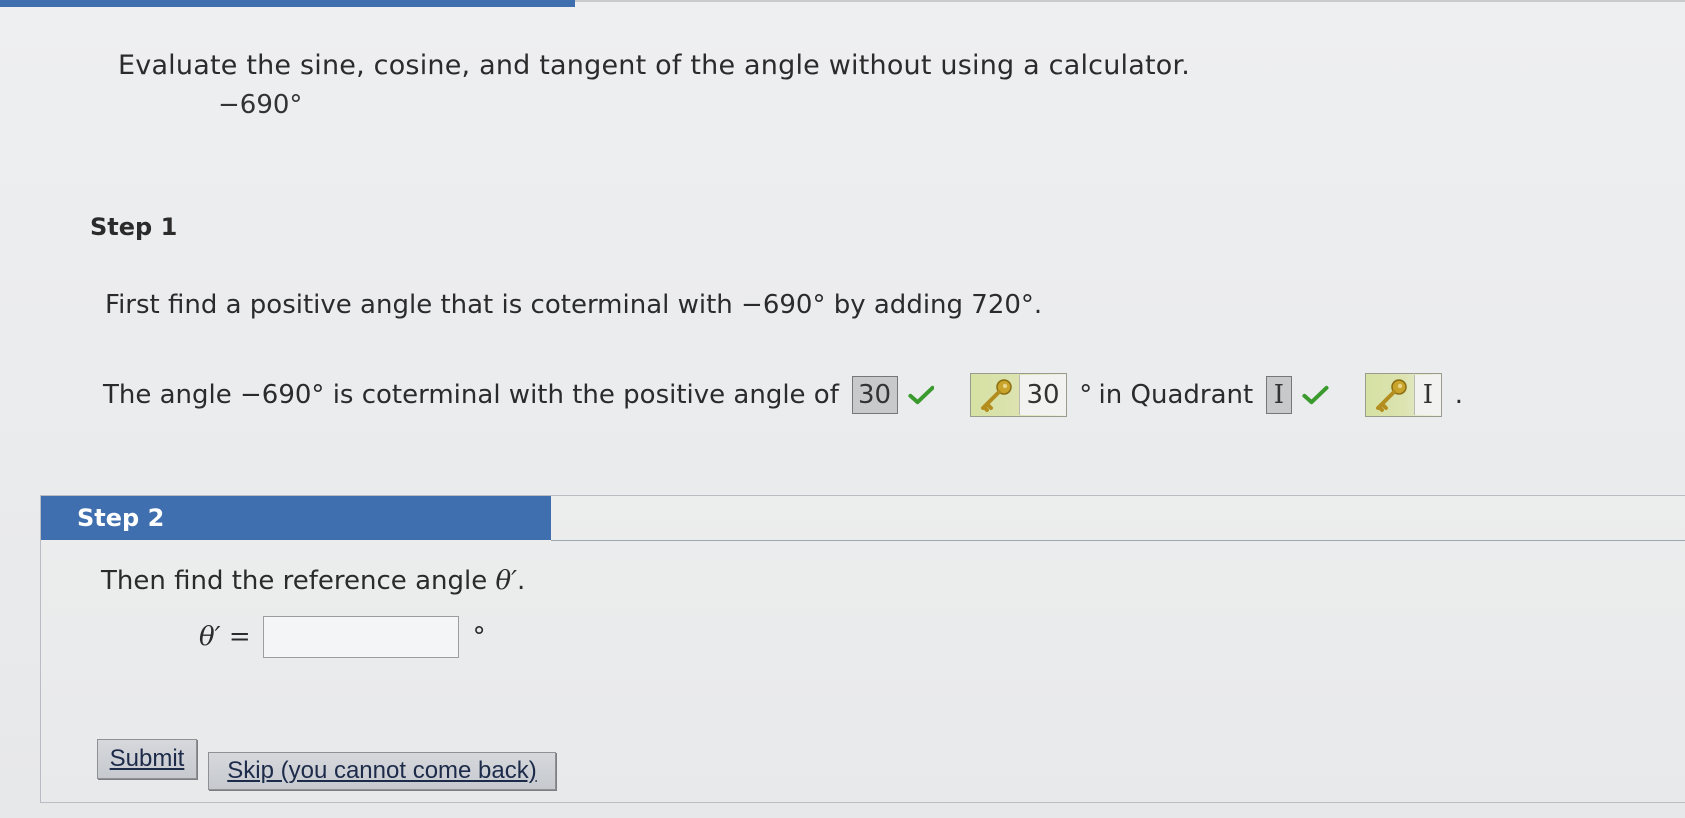  I want to click on top-divider, so click(1130, 1).